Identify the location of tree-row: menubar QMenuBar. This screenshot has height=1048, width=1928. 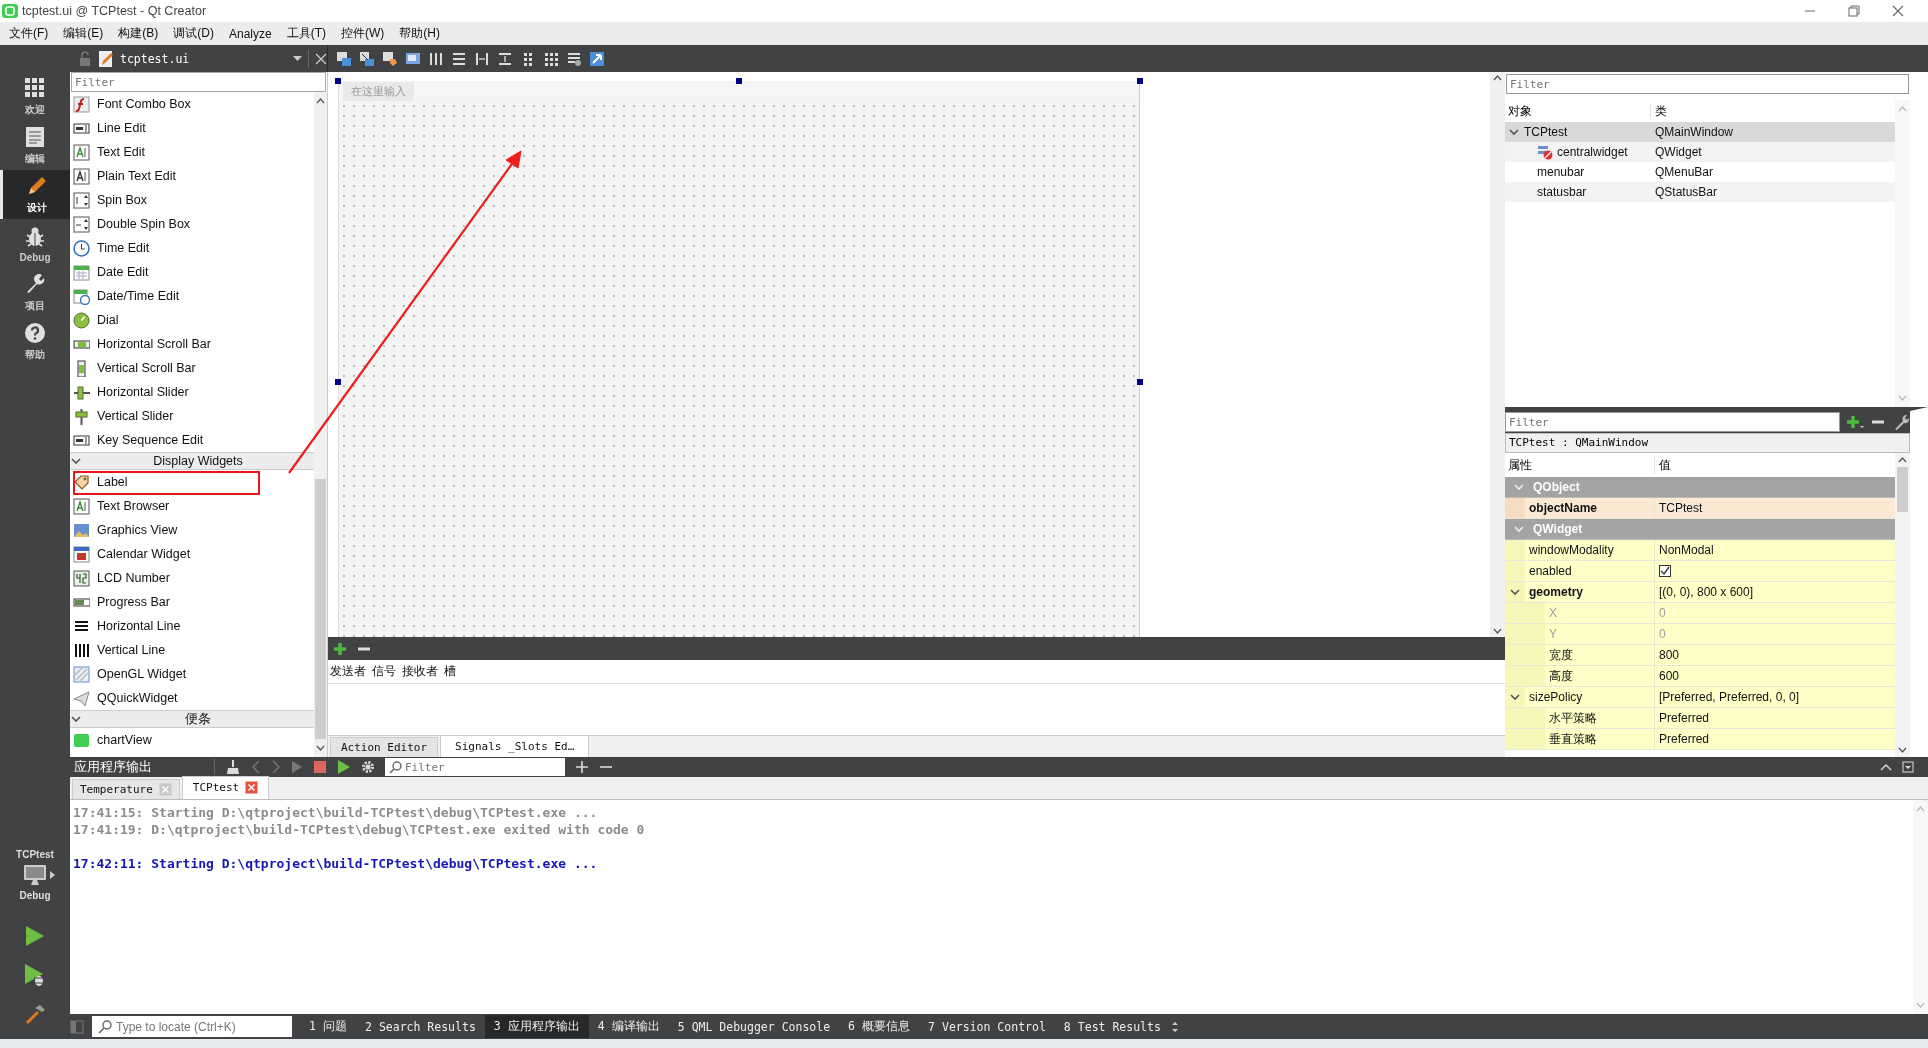
(1700, 172).